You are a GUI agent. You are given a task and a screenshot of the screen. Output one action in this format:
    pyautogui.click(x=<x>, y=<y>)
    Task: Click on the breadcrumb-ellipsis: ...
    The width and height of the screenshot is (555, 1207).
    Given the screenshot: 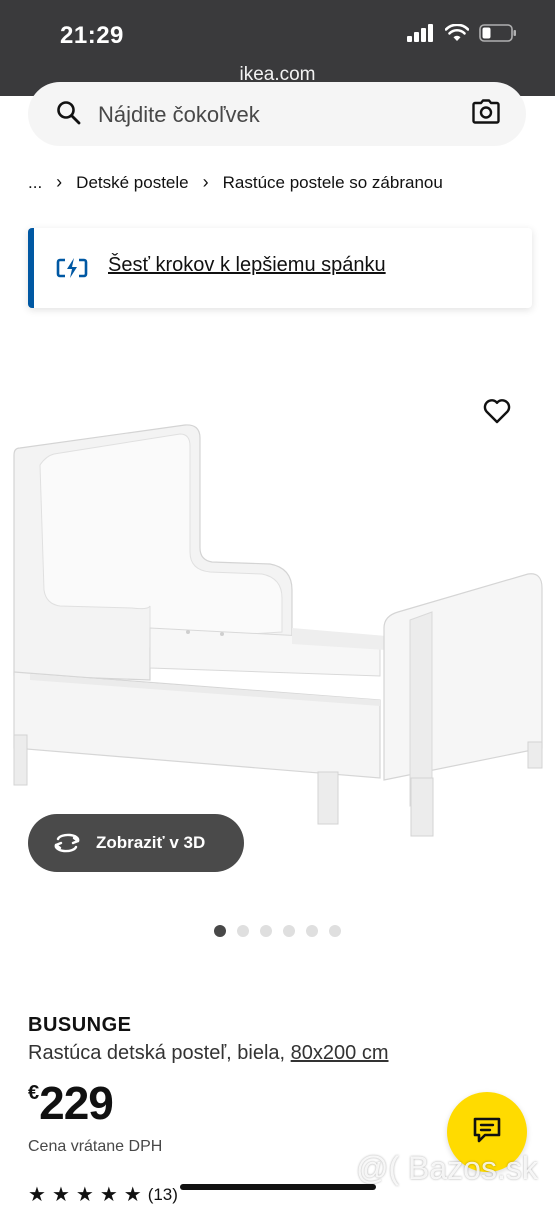 What is the action you would take?
    pyautogui.click(x=35, y=183)
    